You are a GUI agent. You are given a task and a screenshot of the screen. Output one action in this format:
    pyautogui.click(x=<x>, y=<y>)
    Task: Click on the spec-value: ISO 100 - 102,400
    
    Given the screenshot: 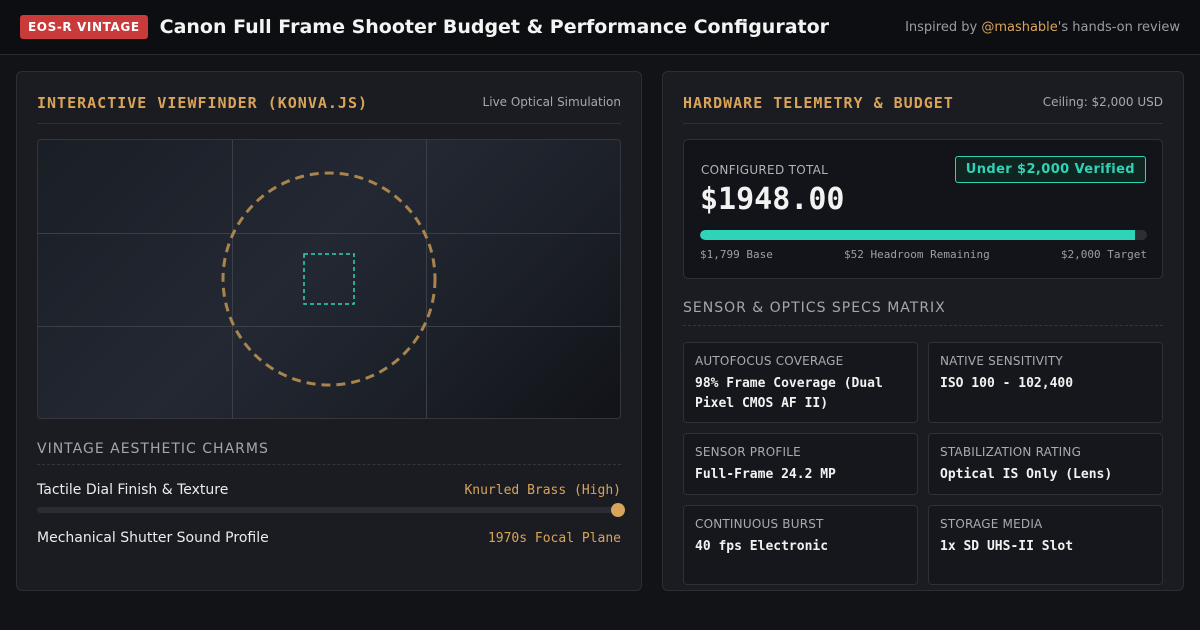 What is the action you would take?
    pyautogui.click(x=1007, y=383)
    